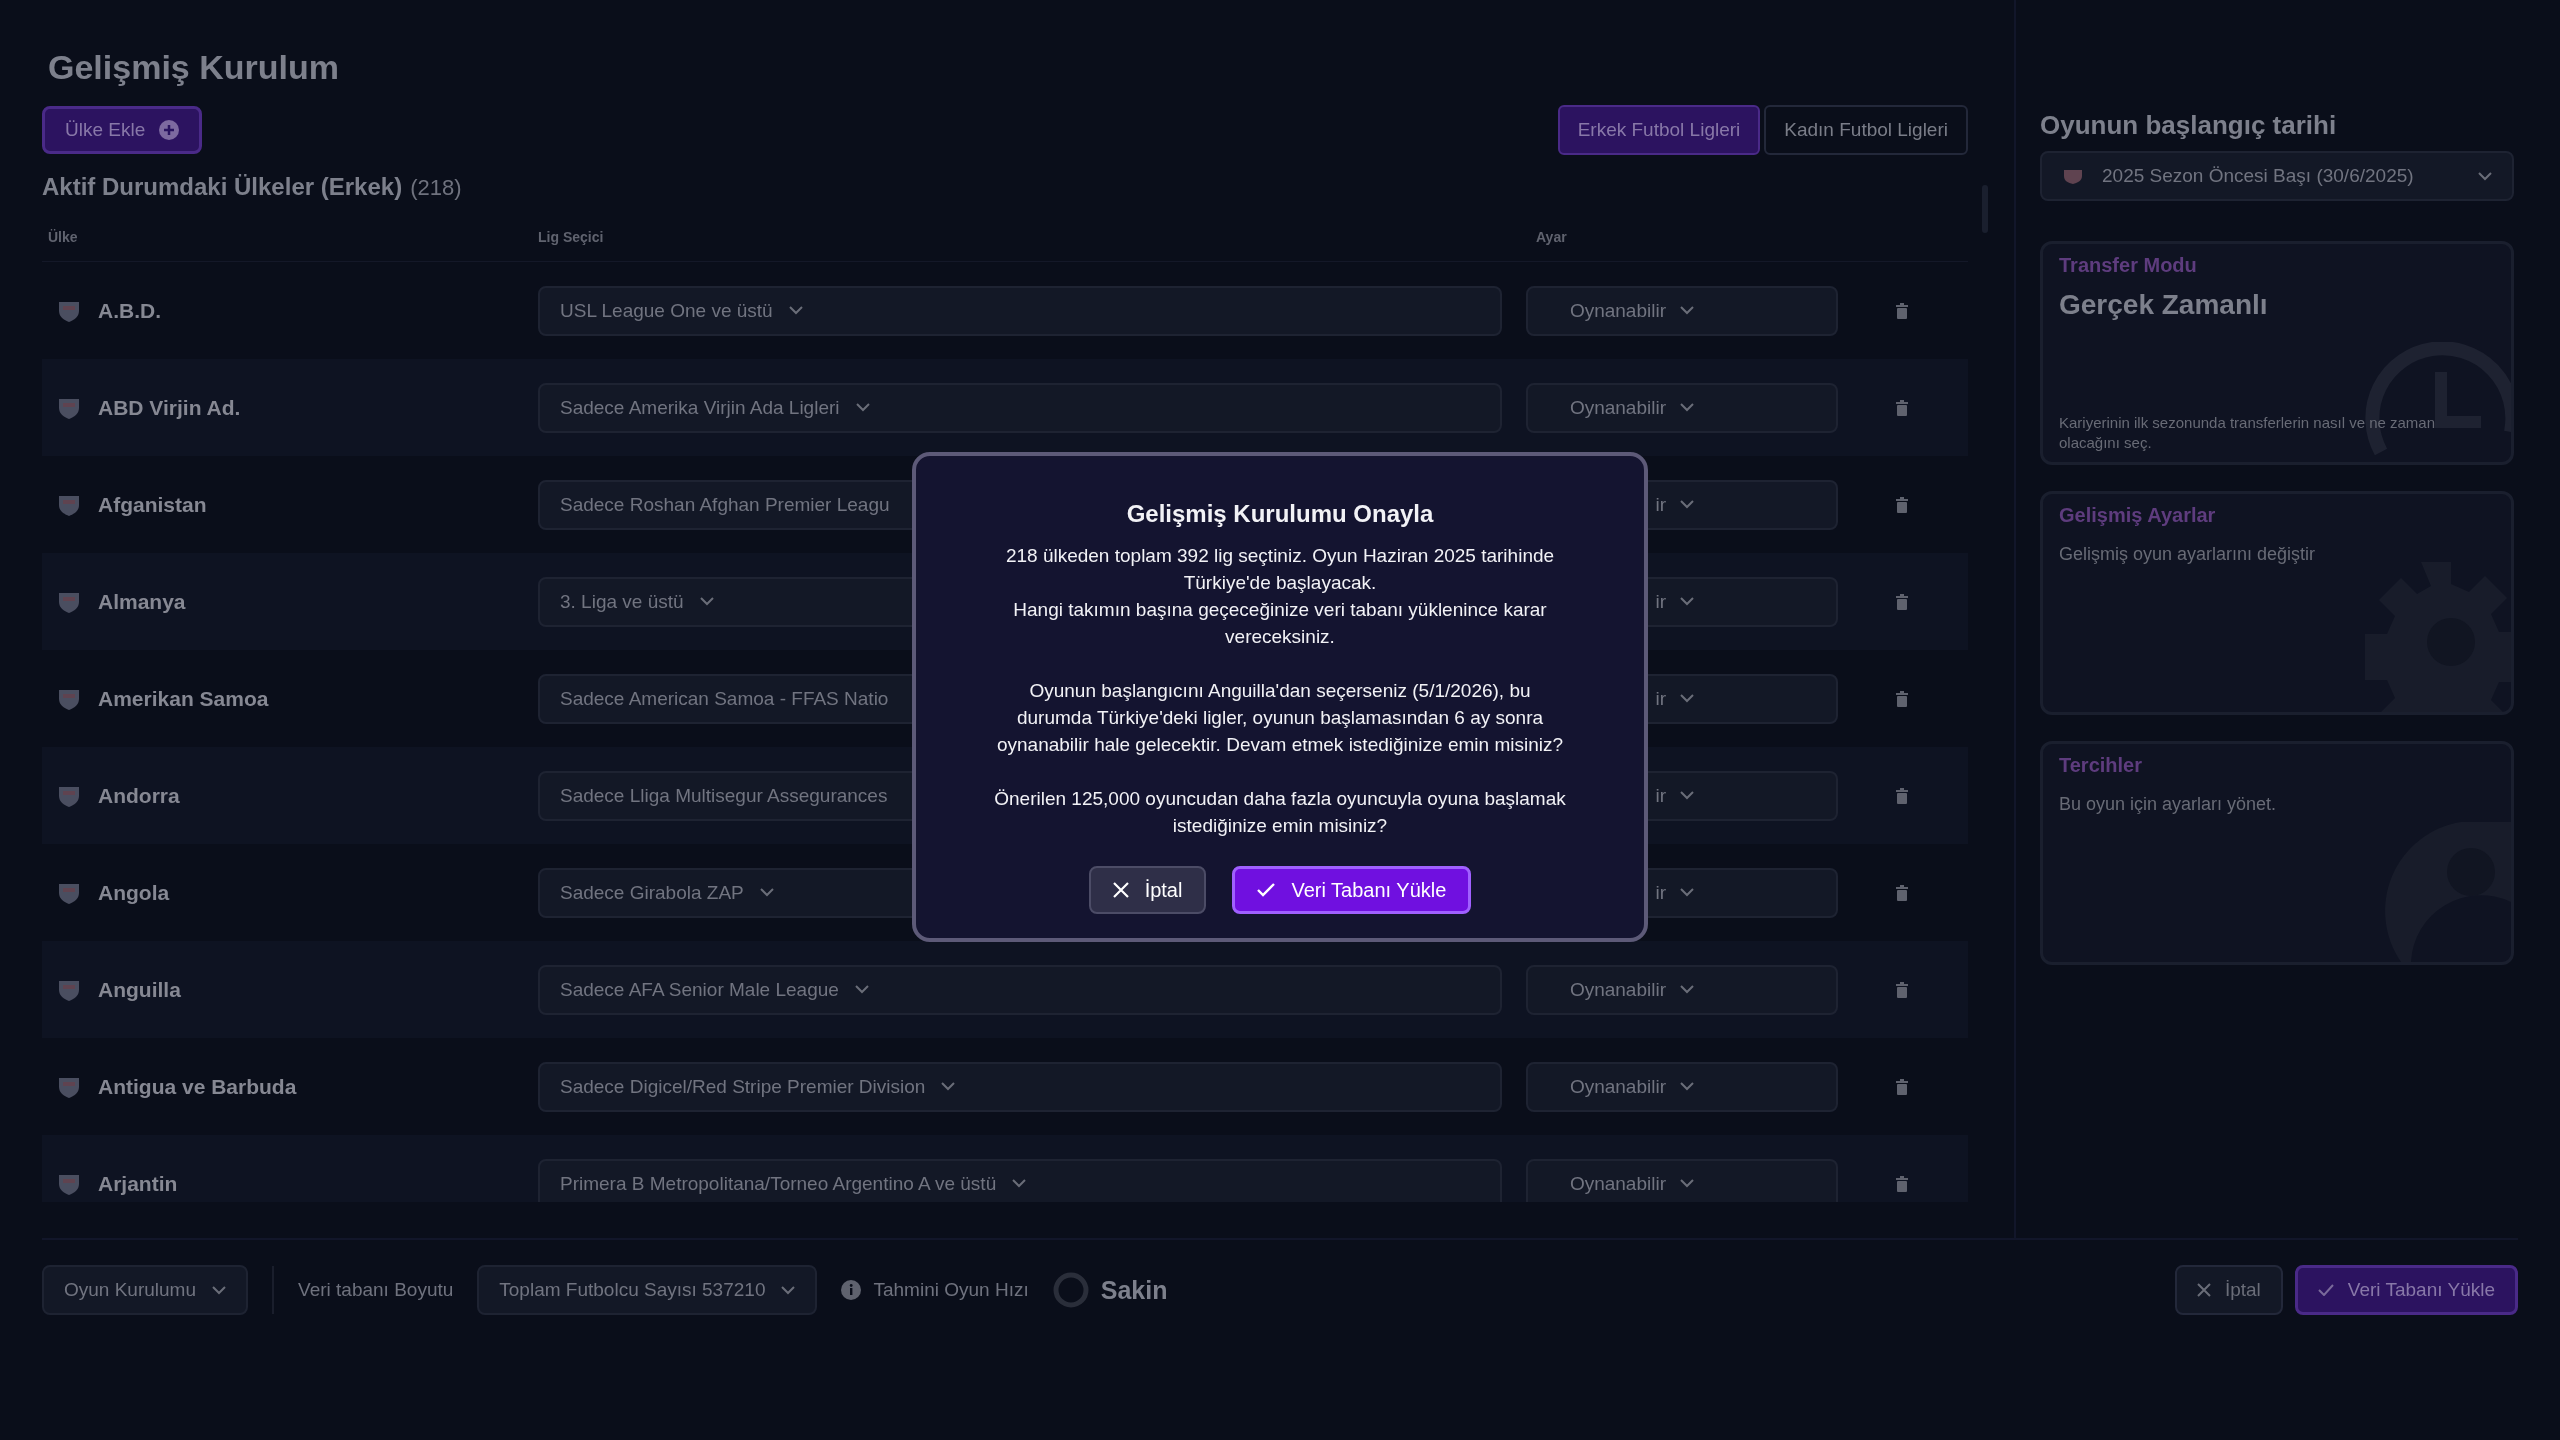 This screenshot has width=2560, height=1440. I want to click on column-header: Lig Seçici, so click(571, 237).